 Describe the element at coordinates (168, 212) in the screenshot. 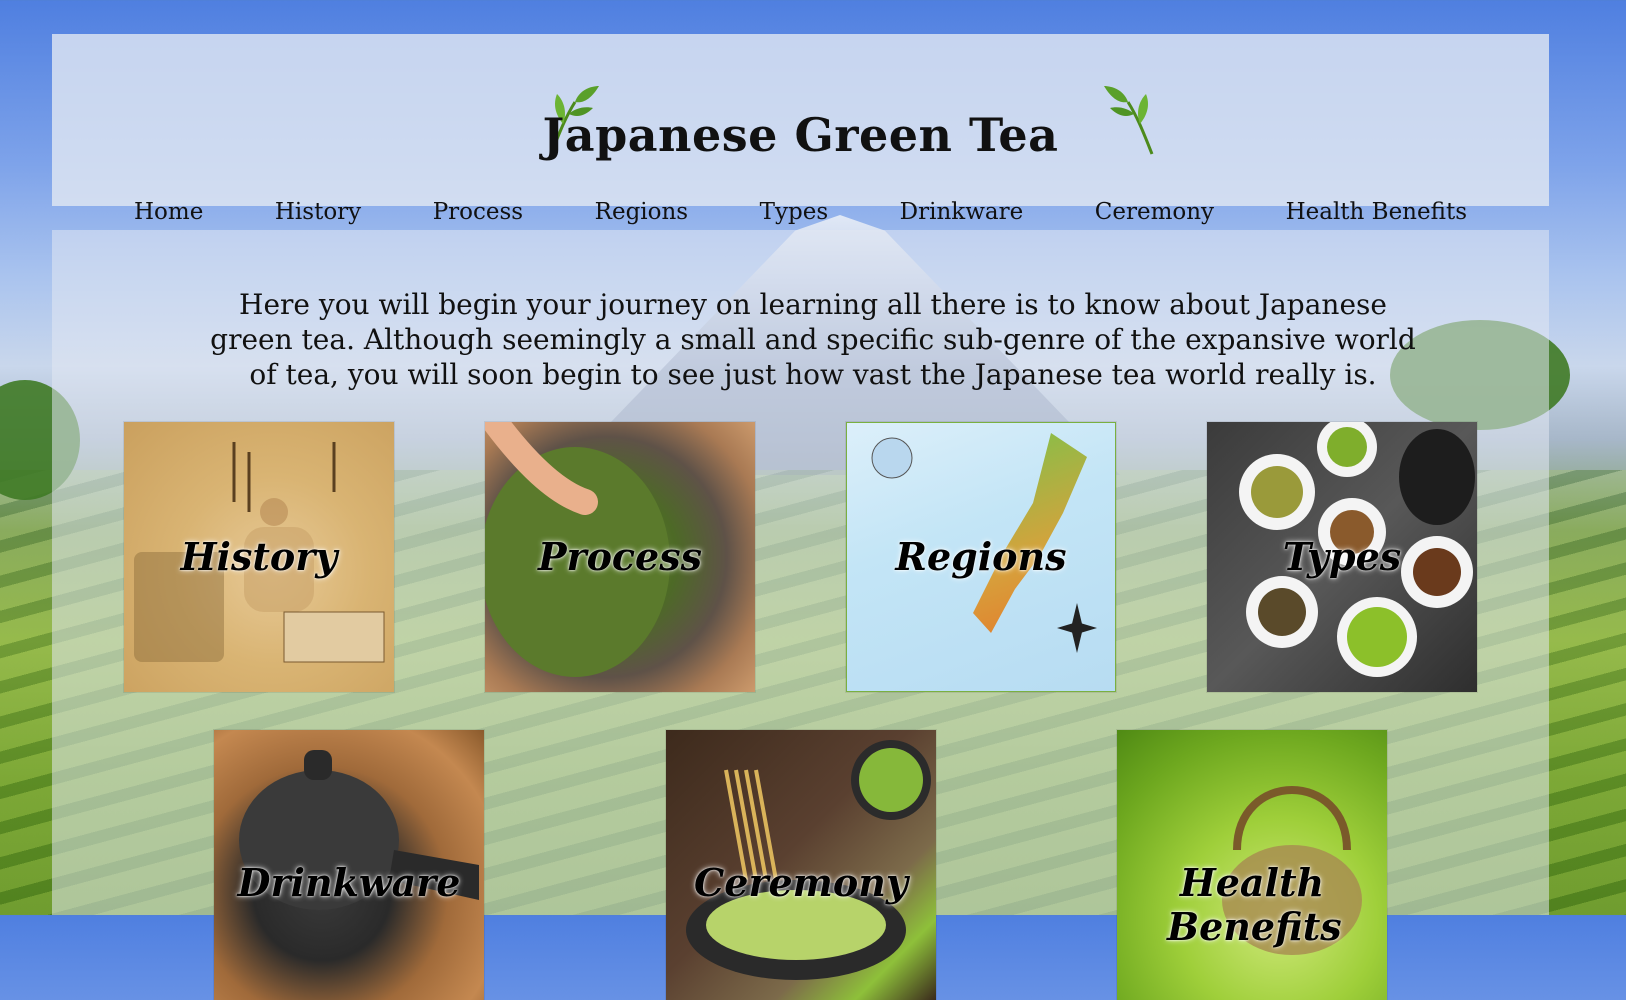

I see `nav-home: Home` at that location.